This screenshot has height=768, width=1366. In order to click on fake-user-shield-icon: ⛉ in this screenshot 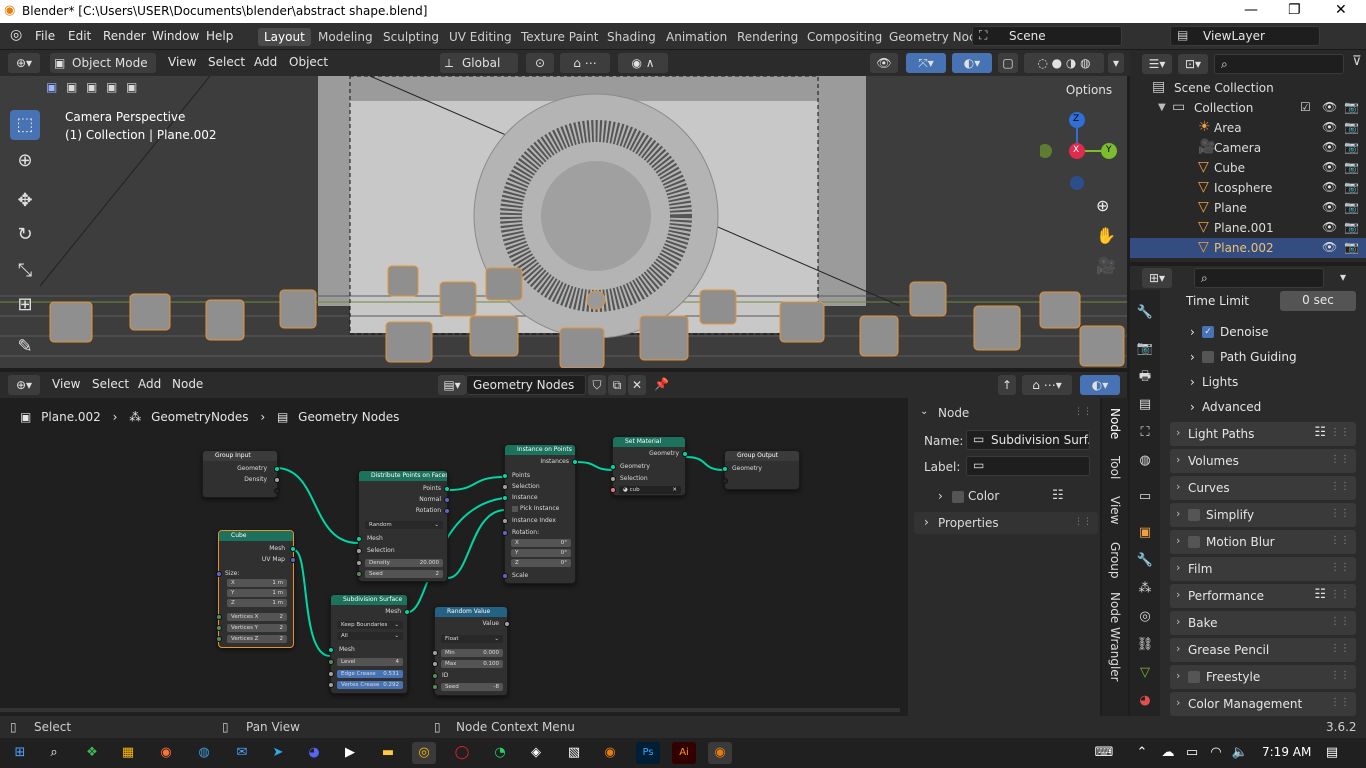, I will do `click(597, 385)`.